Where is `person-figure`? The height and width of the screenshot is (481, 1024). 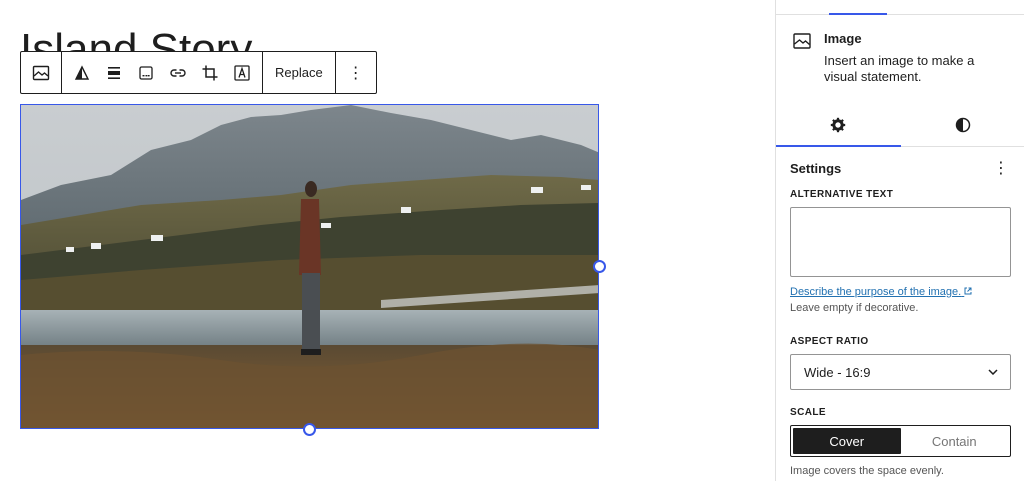
person-figure is located at coordinates (310, 268).